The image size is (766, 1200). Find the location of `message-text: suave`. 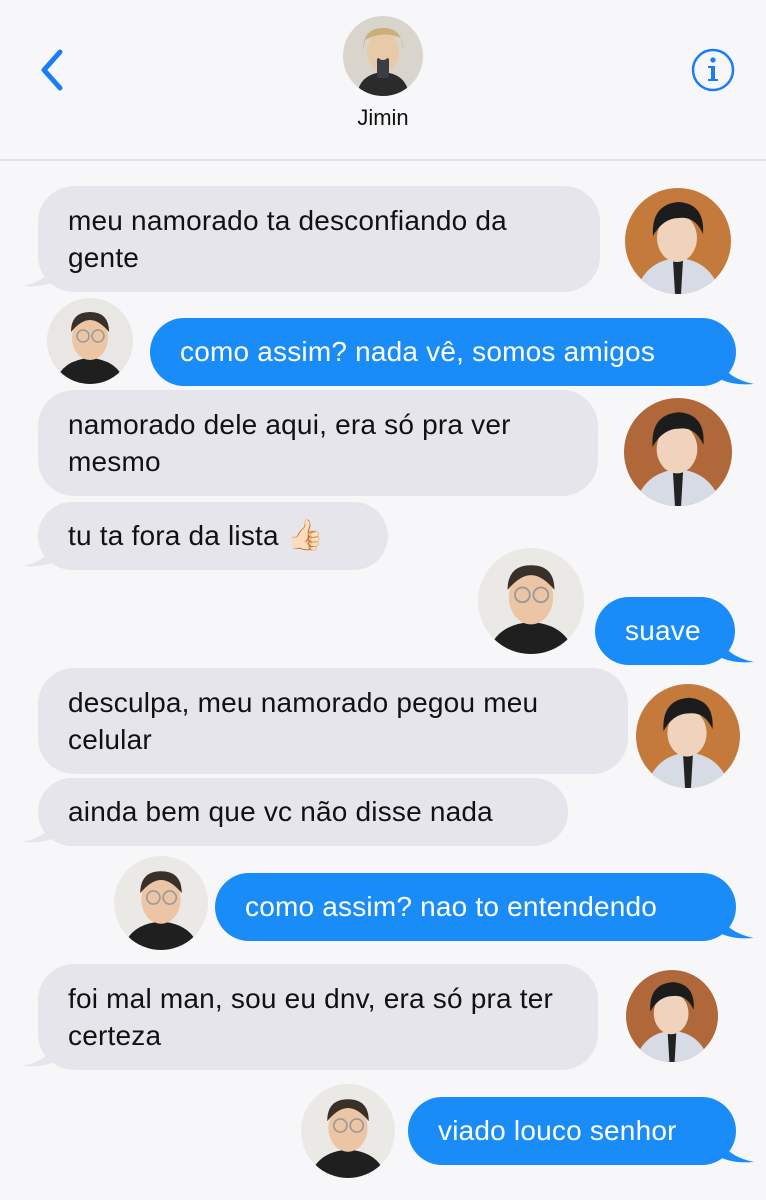

message-text: suave is located at coordinates (663, 630).